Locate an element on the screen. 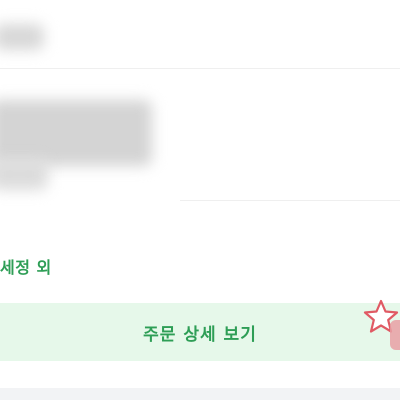  blurred-header-text is located at coordinates (22, 37).